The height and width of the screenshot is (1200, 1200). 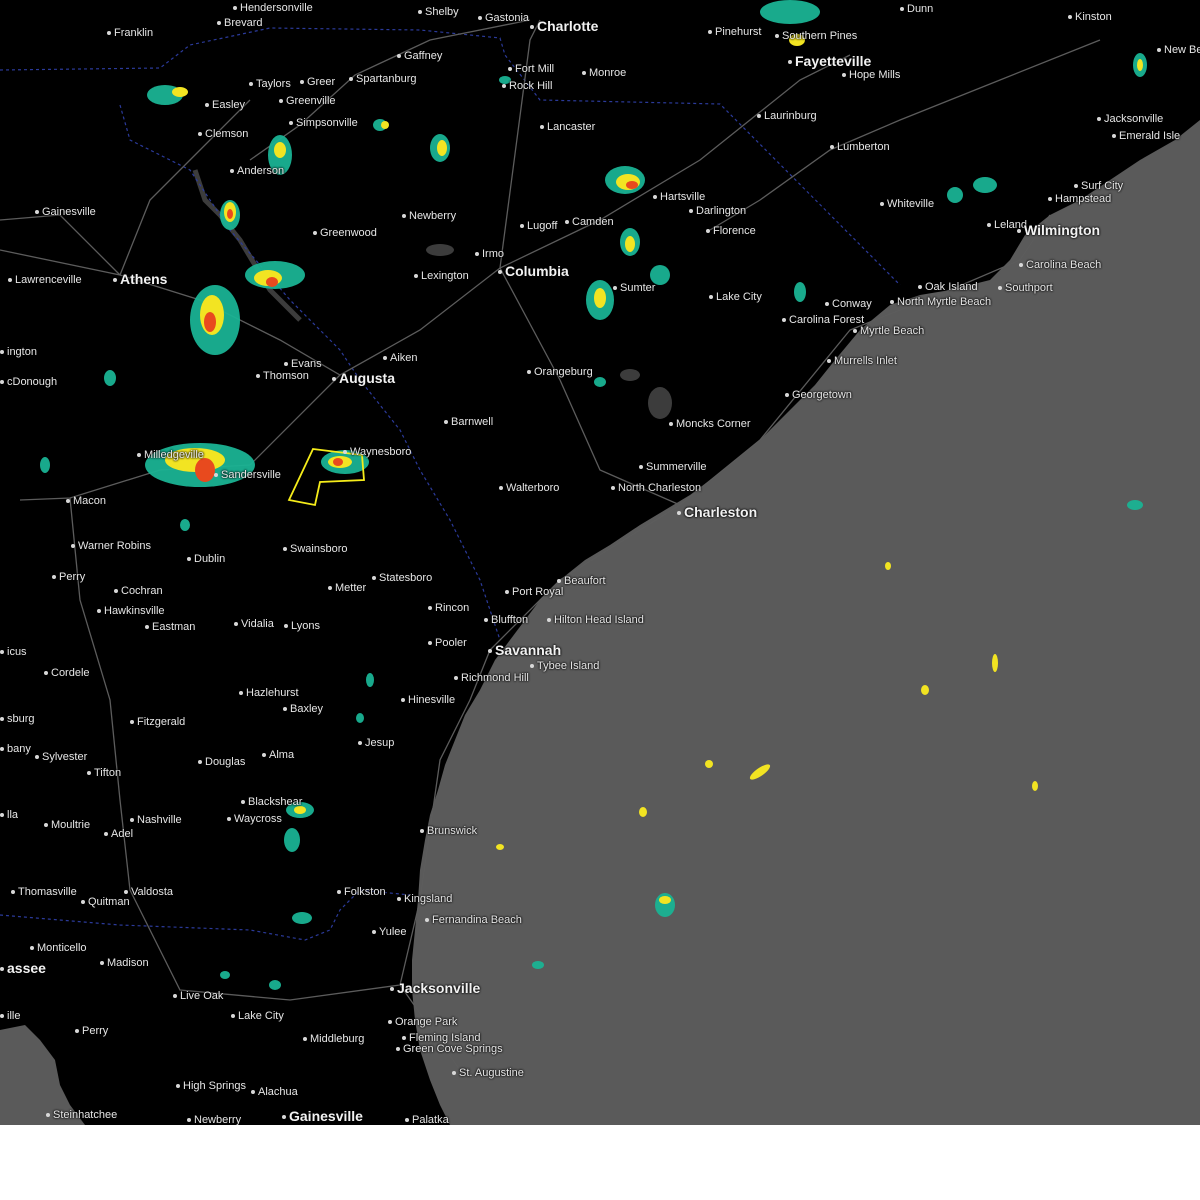 What do you see at coordinates (439, 988) in the screenshot?
I see `city-name: Jacksonville` at bounding box center [439, 988].